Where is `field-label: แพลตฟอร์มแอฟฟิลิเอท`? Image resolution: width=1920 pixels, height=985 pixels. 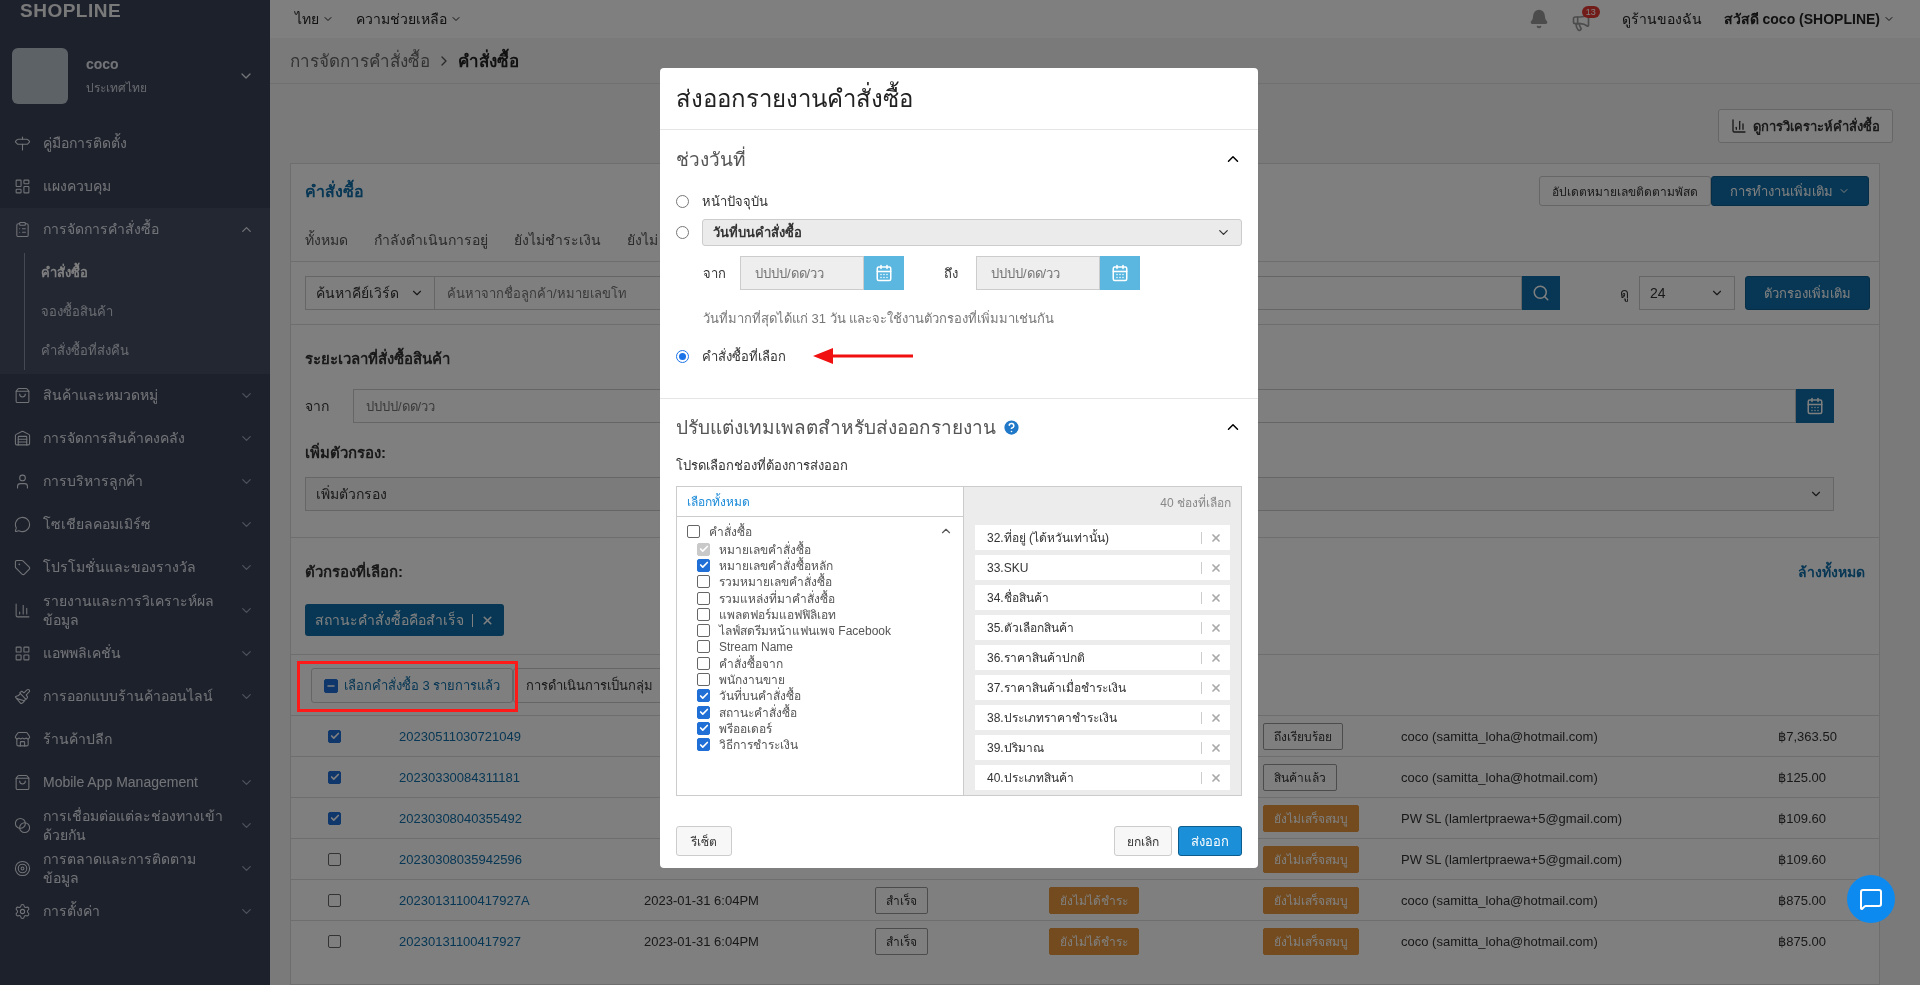
field-label: แพลตฟอร์มแอฟฟิลิเอท is located at coordinates (777, 615).